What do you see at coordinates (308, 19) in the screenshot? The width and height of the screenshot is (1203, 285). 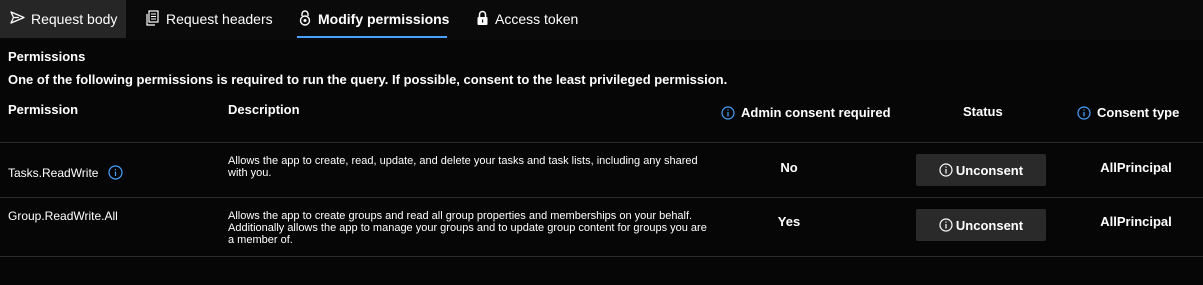 I see `lock-settings-icon` at bounding box center [308, 19].